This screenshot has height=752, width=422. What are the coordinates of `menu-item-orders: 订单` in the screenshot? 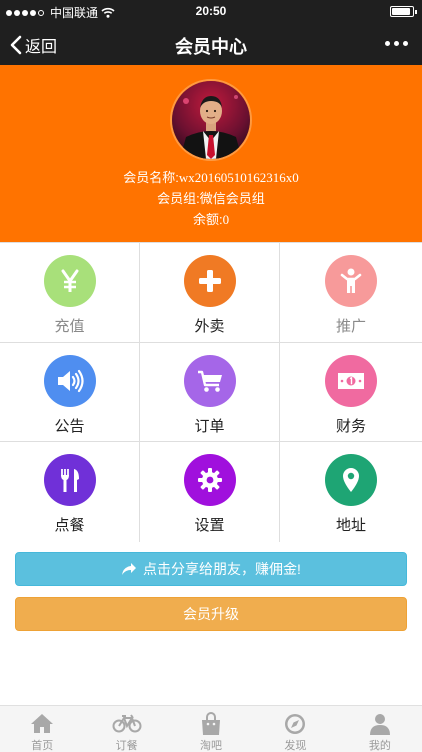 It's located at (210, 392).